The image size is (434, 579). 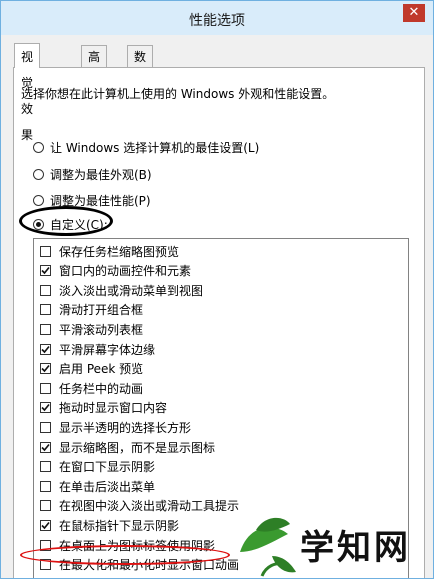 I want to click on checklist-item-label: 拖动时显示窗口内容, so click(x=113, y=408).